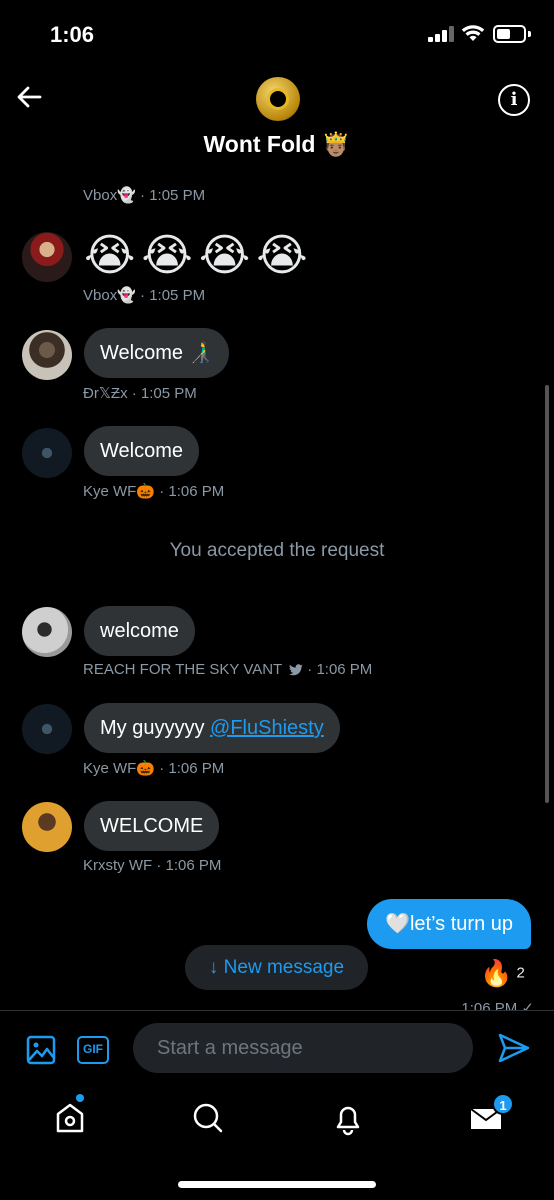 This screenshot has width=554, height=1200. What do you see at coordinates (157, 353) in the screenshot?
I see `message-bubble: Welcome 👨‍🦯` at bounding box center [157, 353].